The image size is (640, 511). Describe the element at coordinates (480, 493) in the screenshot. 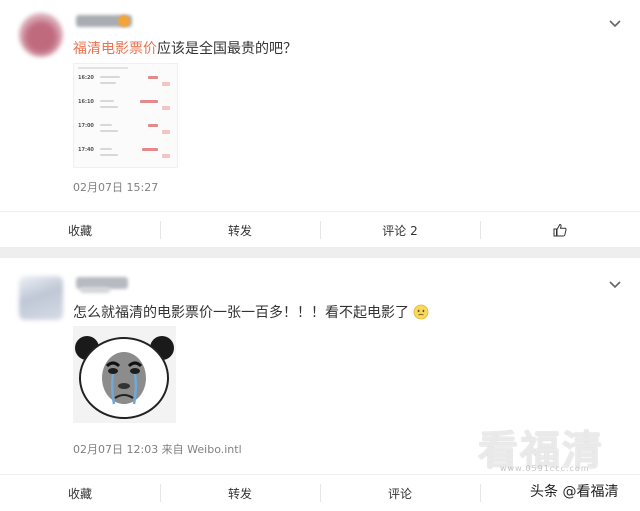

I see `divider` at that location.